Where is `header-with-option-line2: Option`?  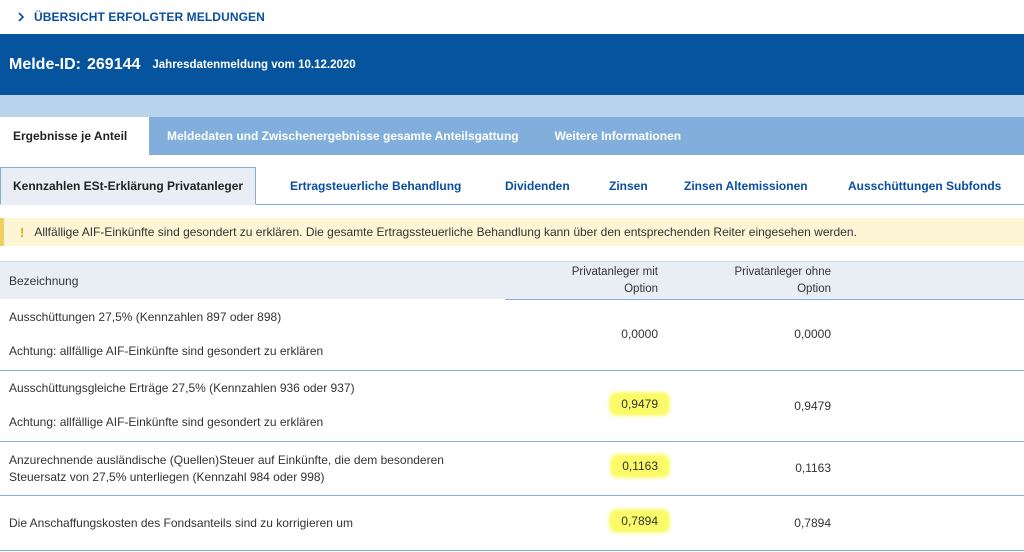
header-with-option-line2: Option is located at coordinates (641, 289).